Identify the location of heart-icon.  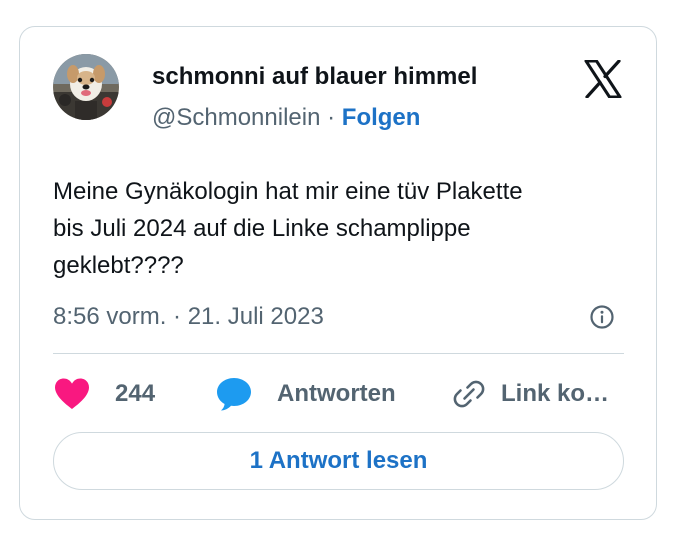
(72, 393).